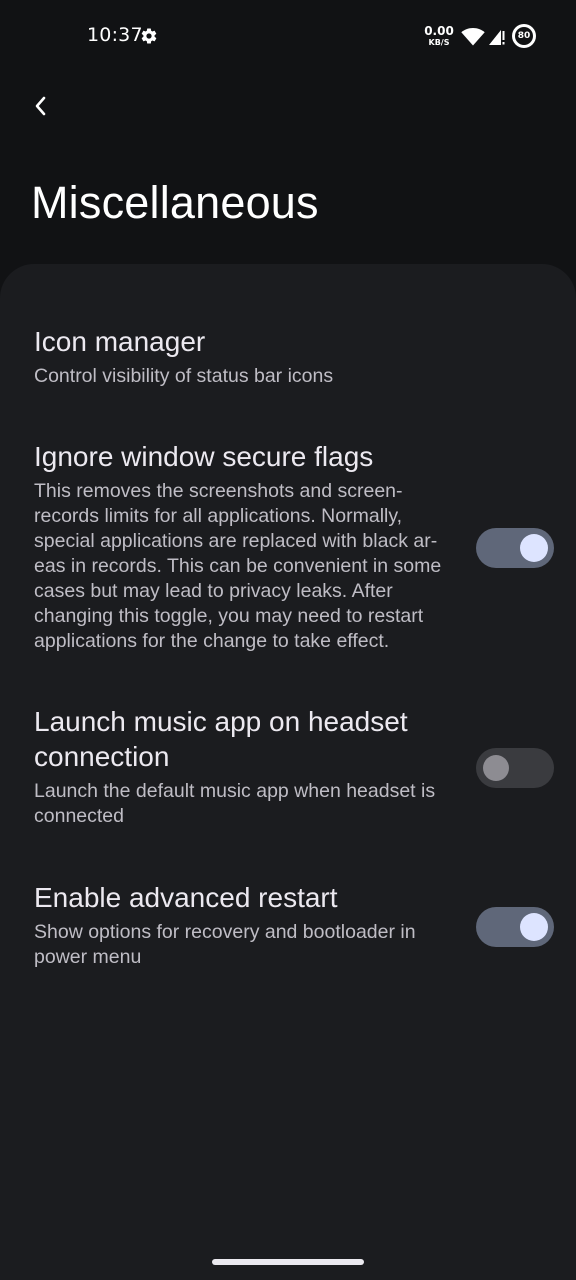 The image size is (576, 1280). I want to click on launch-music-app-toggle, so click(515, 768).